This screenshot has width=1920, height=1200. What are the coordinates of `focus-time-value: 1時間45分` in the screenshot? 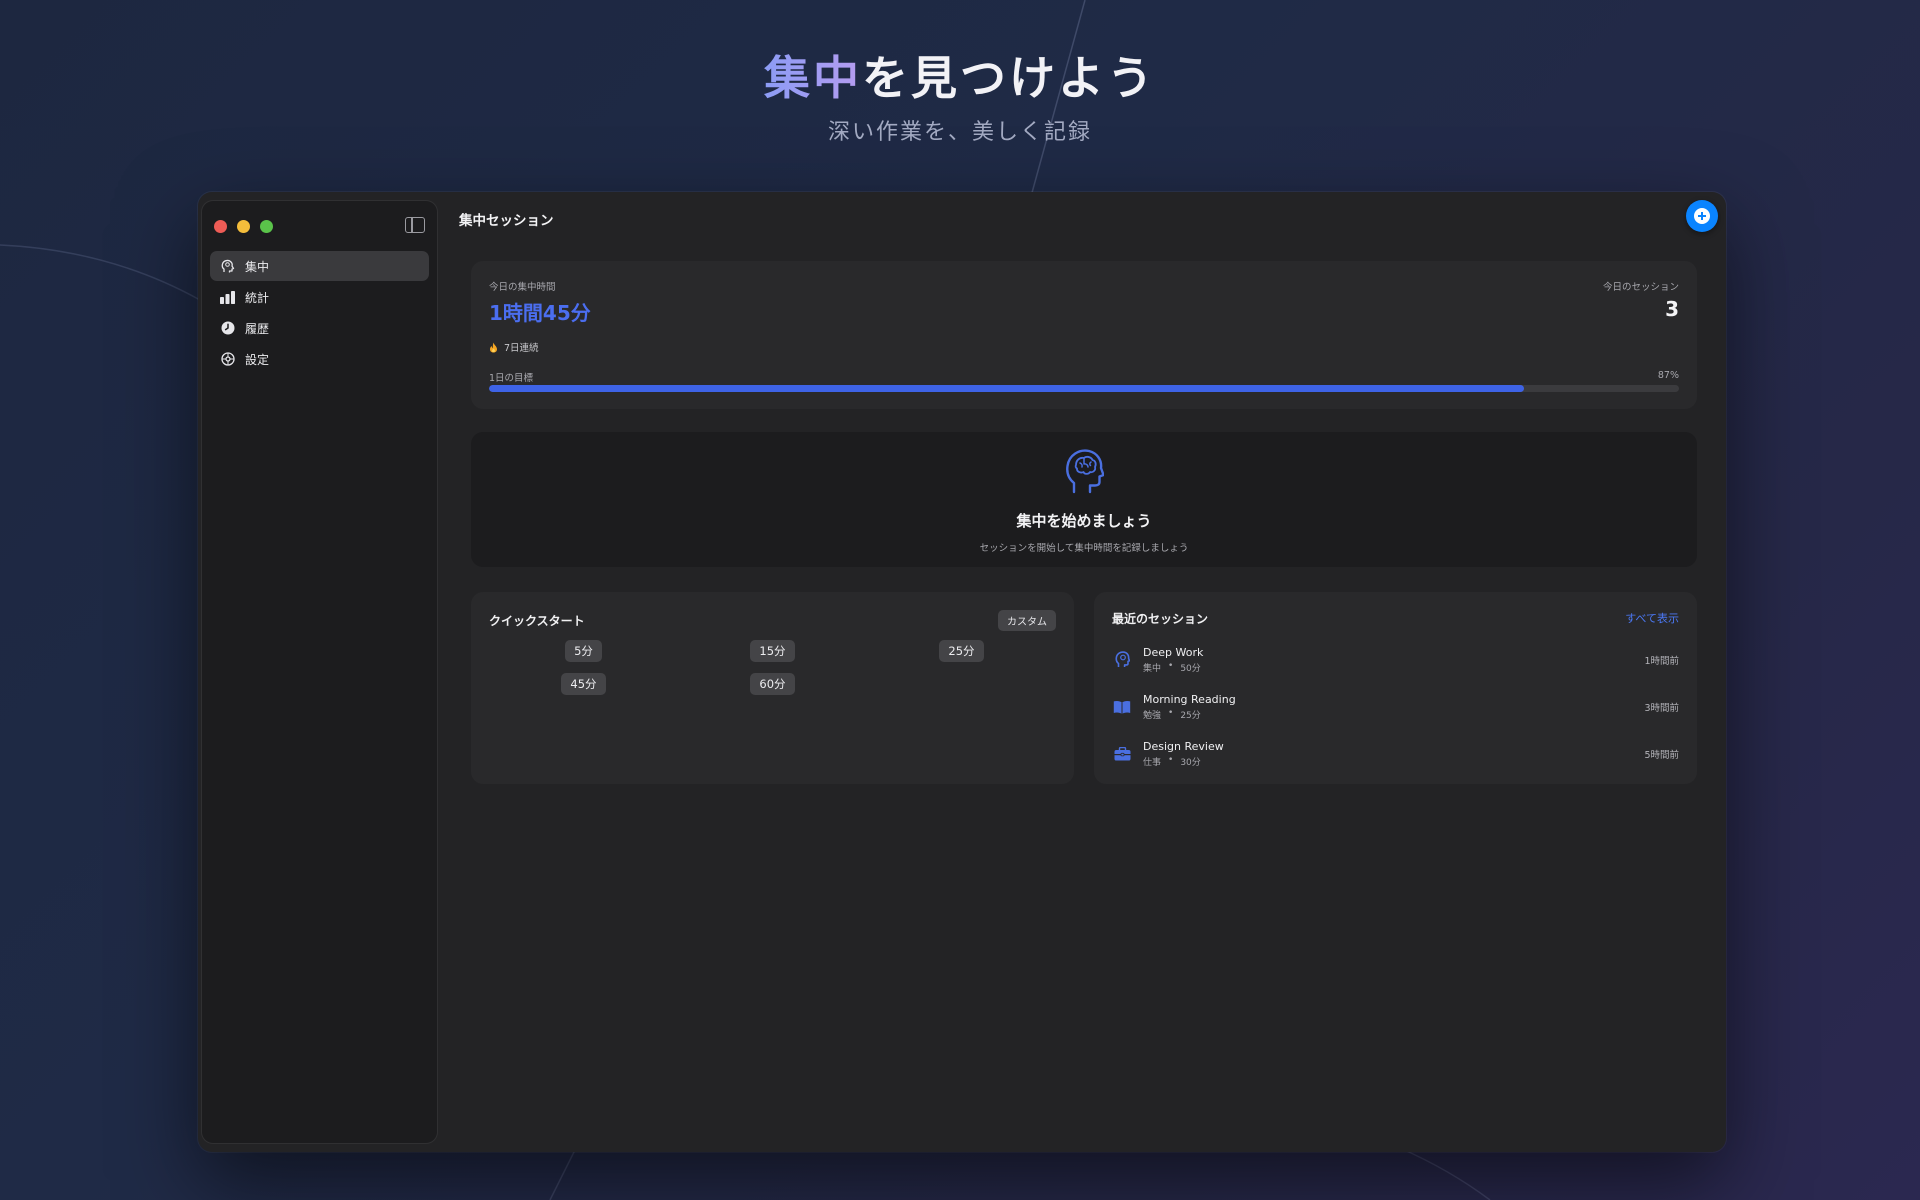 It's located at (540, 313).